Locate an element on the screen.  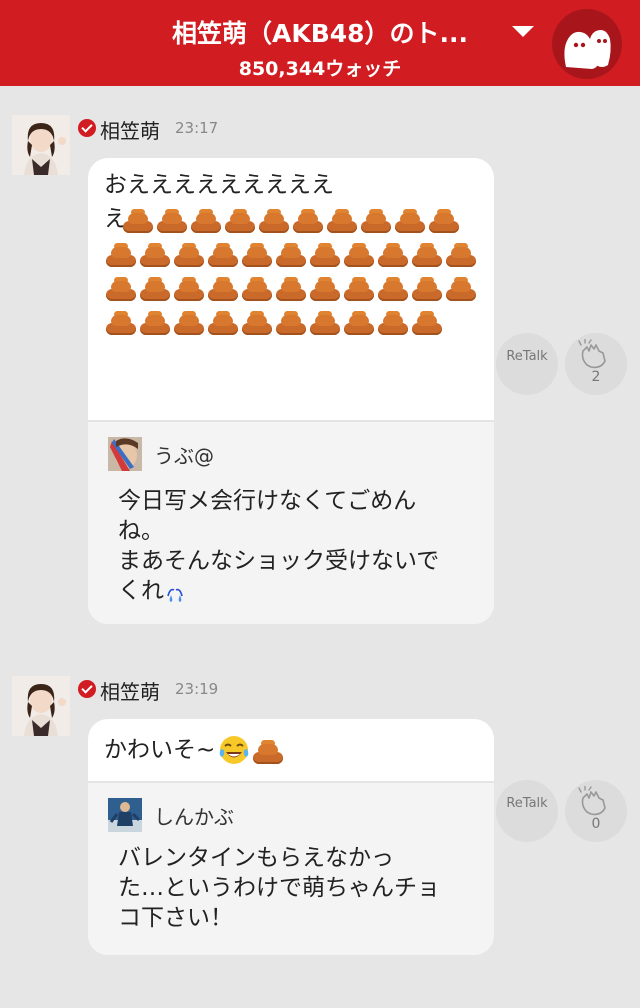
reply-username: うぶ@ is located at coordinates (184, 454).